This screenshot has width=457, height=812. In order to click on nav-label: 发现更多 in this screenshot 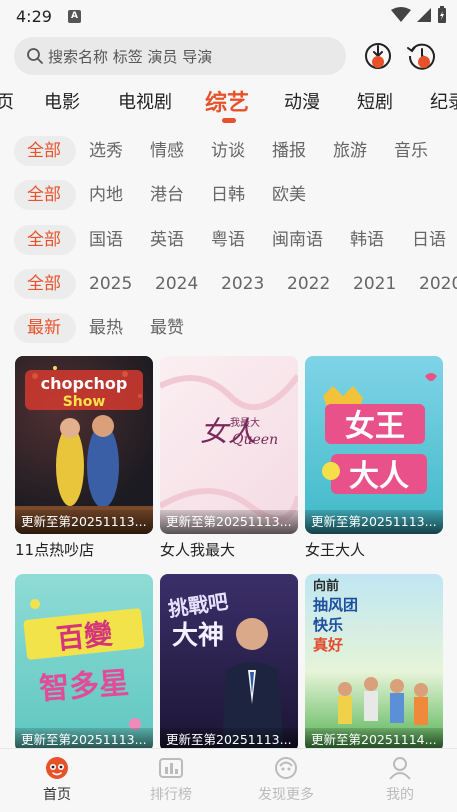, I will do `click(286, 795)`.